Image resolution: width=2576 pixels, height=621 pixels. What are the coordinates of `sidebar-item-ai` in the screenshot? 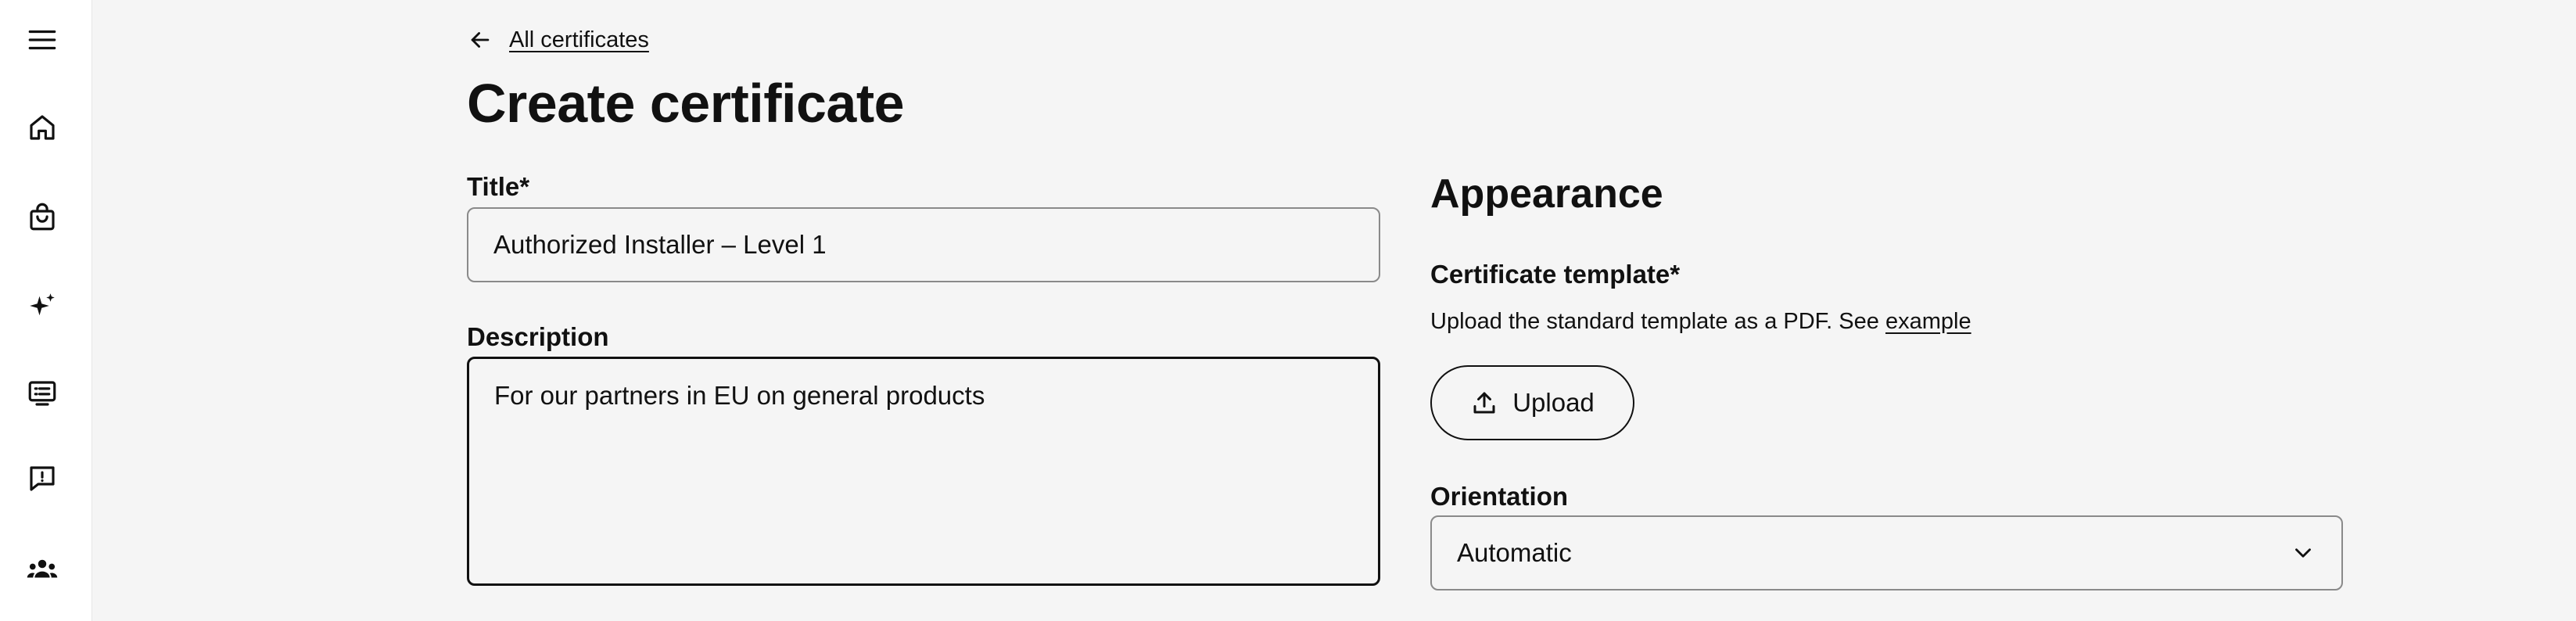 It's located at (42, 306).